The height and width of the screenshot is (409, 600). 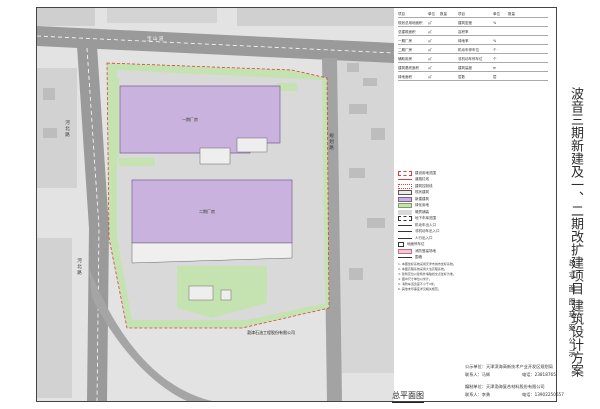 What do you see at coordinates (405, 59) in the screenshot?
I see `table-cell: 辅助用房` at bounding box center [405, 59].